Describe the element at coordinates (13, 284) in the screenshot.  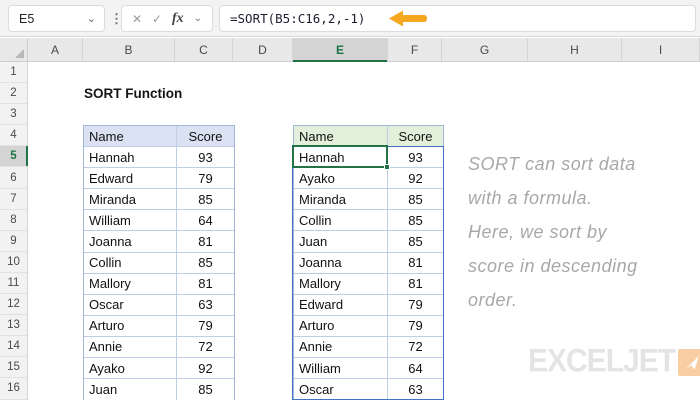
I see `row-header-11: 11` at that location.